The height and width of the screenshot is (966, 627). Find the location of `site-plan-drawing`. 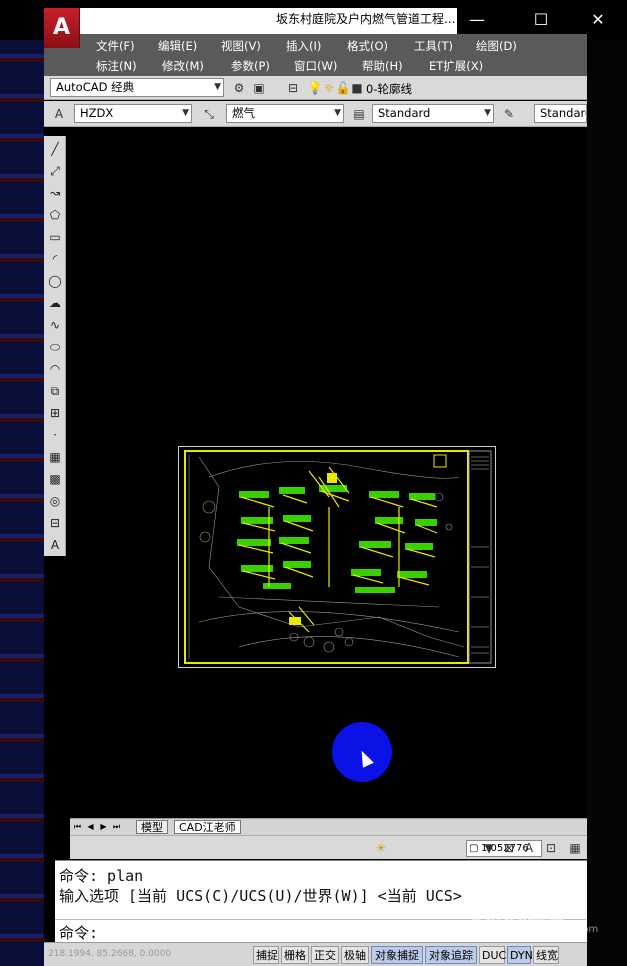

site-plan-drawing is located at coordinates (338, 557).